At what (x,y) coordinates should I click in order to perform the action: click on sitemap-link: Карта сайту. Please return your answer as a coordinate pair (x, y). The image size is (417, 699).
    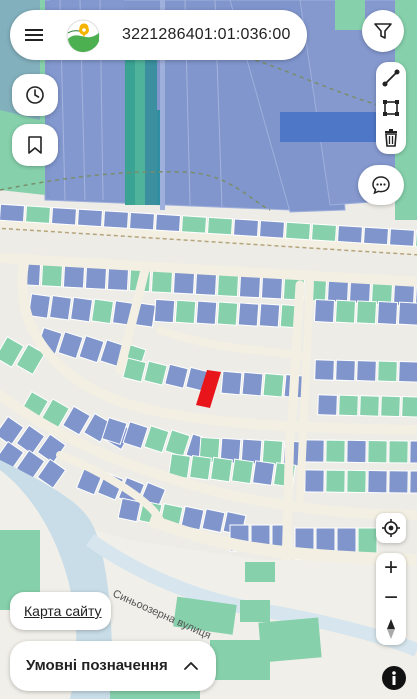
    Looking at the image, I should click on (60, 611).